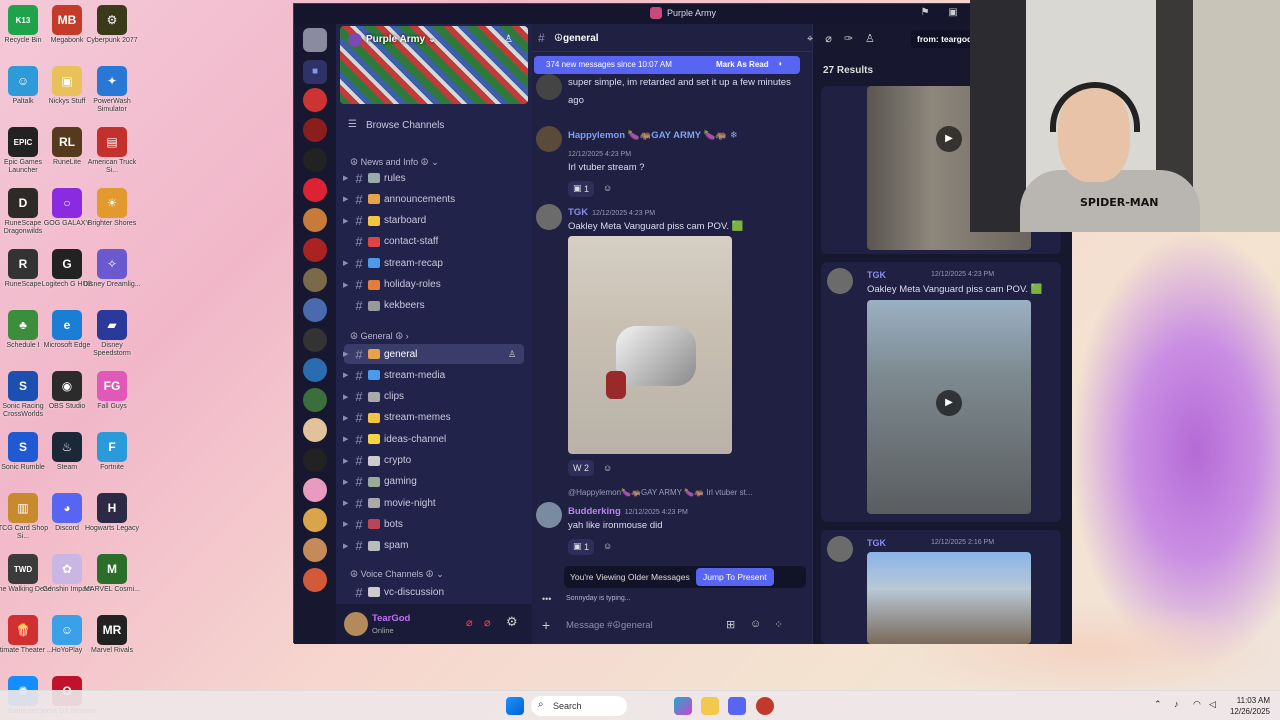  I want to click on reaction-chip: W 2, so click(581, 468).